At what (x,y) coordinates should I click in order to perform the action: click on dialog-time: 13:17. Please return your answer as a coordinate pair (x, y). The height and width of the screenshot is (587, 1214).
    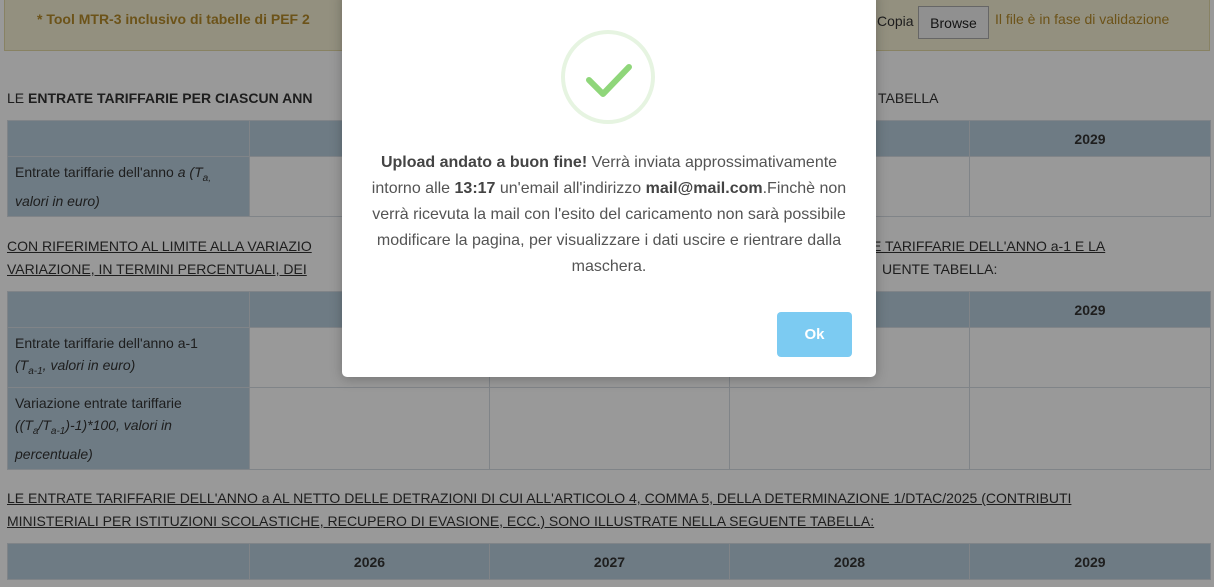
    Looking at the image, I should click on (475, 188).